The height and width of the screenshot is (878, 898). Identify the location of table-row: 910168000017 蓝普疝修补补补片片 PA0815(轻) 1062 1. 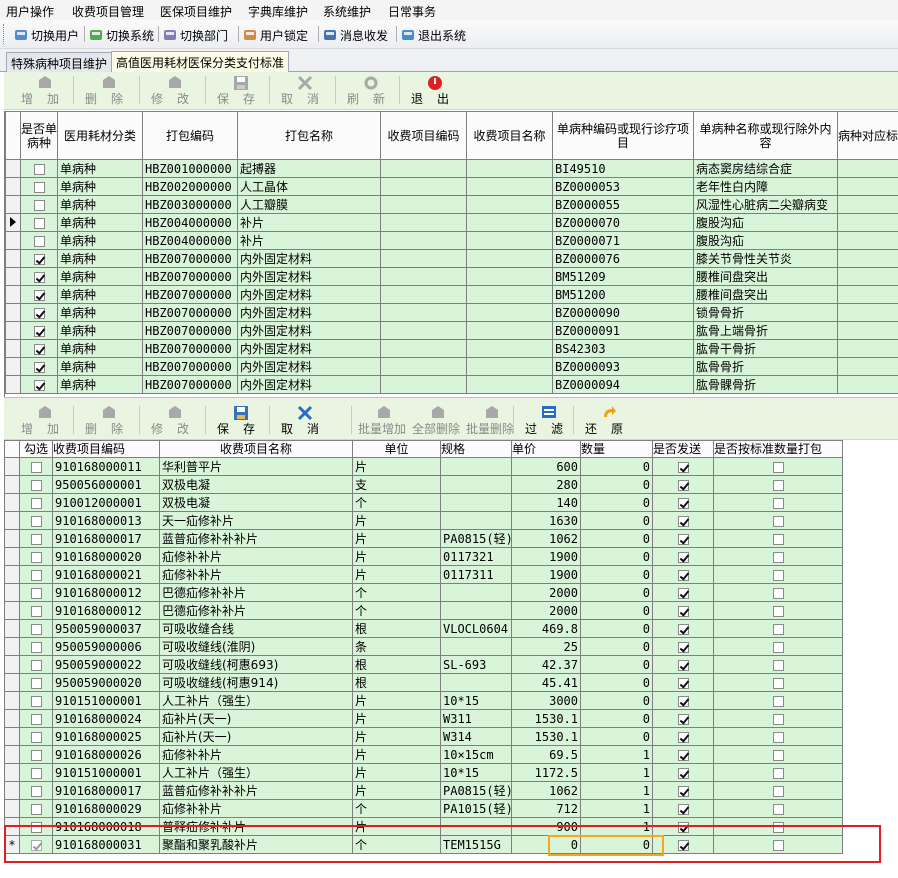
(423, 790).